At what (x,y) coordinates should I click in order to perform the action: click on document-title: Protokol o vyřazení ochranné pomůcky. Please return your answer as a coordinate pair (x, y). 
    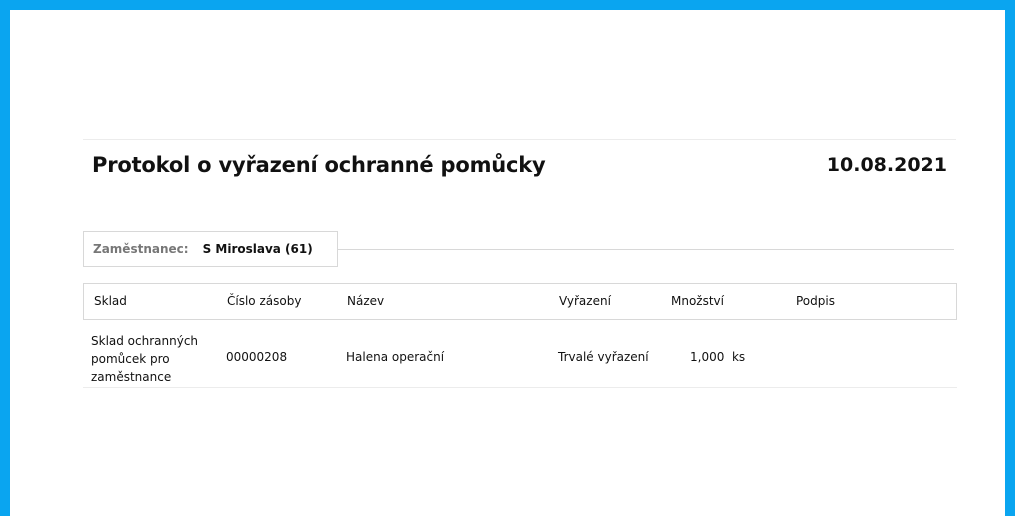
    Looking at the image, I should click on (319, 165).